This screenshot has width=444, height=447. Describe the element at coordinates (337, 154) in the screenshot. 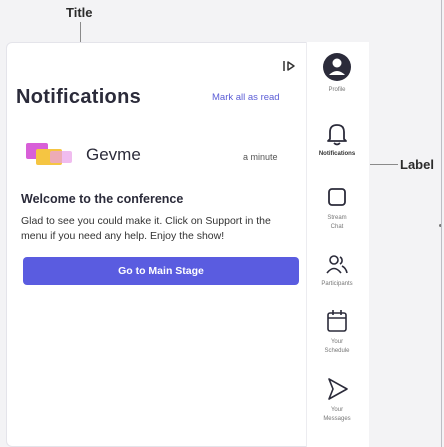

I see `rail-label-notifications: Notifications` at that location.